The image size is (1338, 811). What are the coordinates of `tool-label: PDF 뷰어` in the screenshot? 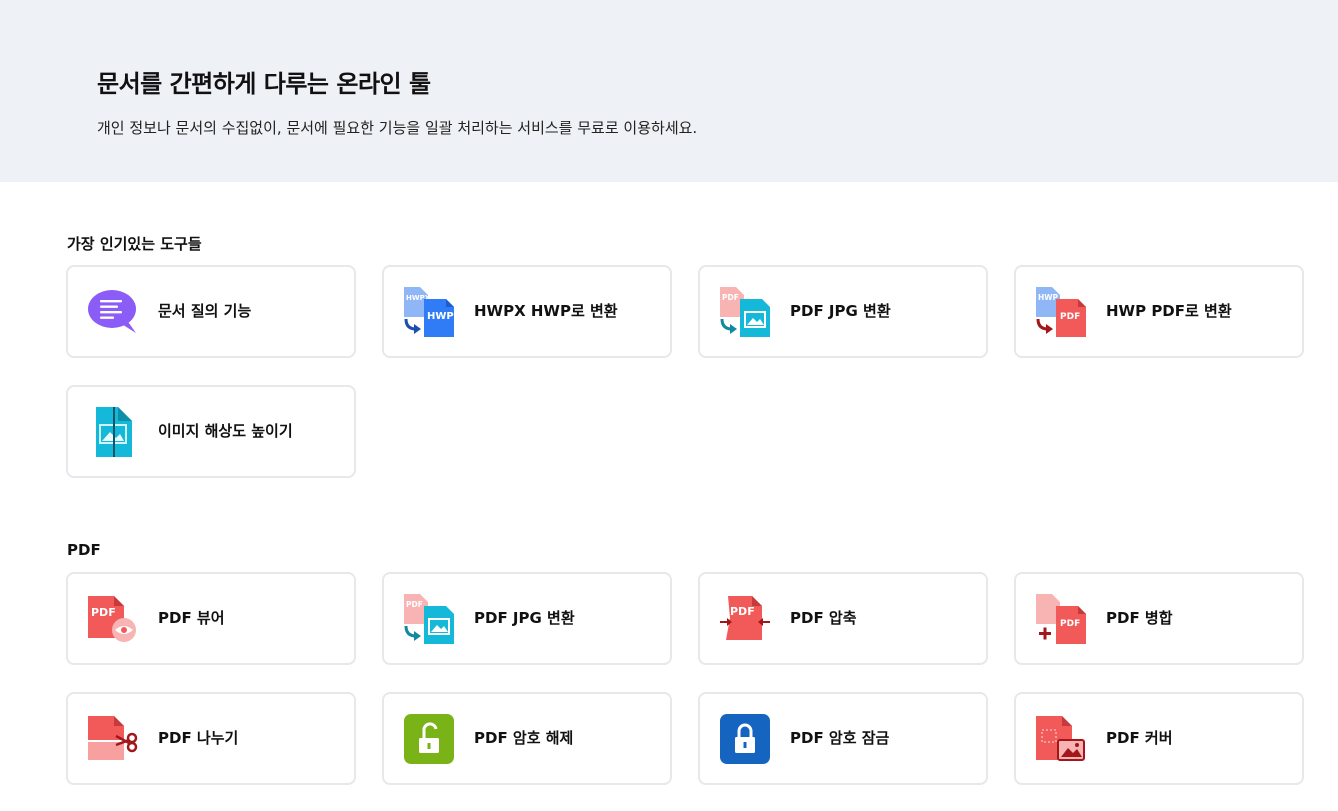 It's located at (191, 618).